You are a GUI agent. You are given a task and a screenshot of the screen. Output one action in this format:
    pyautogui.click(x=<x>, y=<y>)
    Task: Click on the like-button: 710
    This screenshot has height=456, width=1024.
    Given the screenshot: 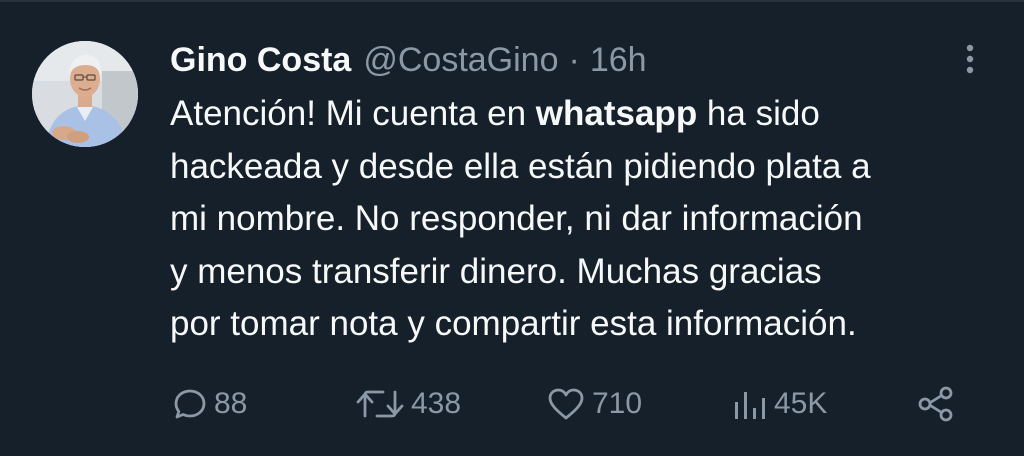 What is the action you would take?
    pyautogui.click(x=594, y=404)
    